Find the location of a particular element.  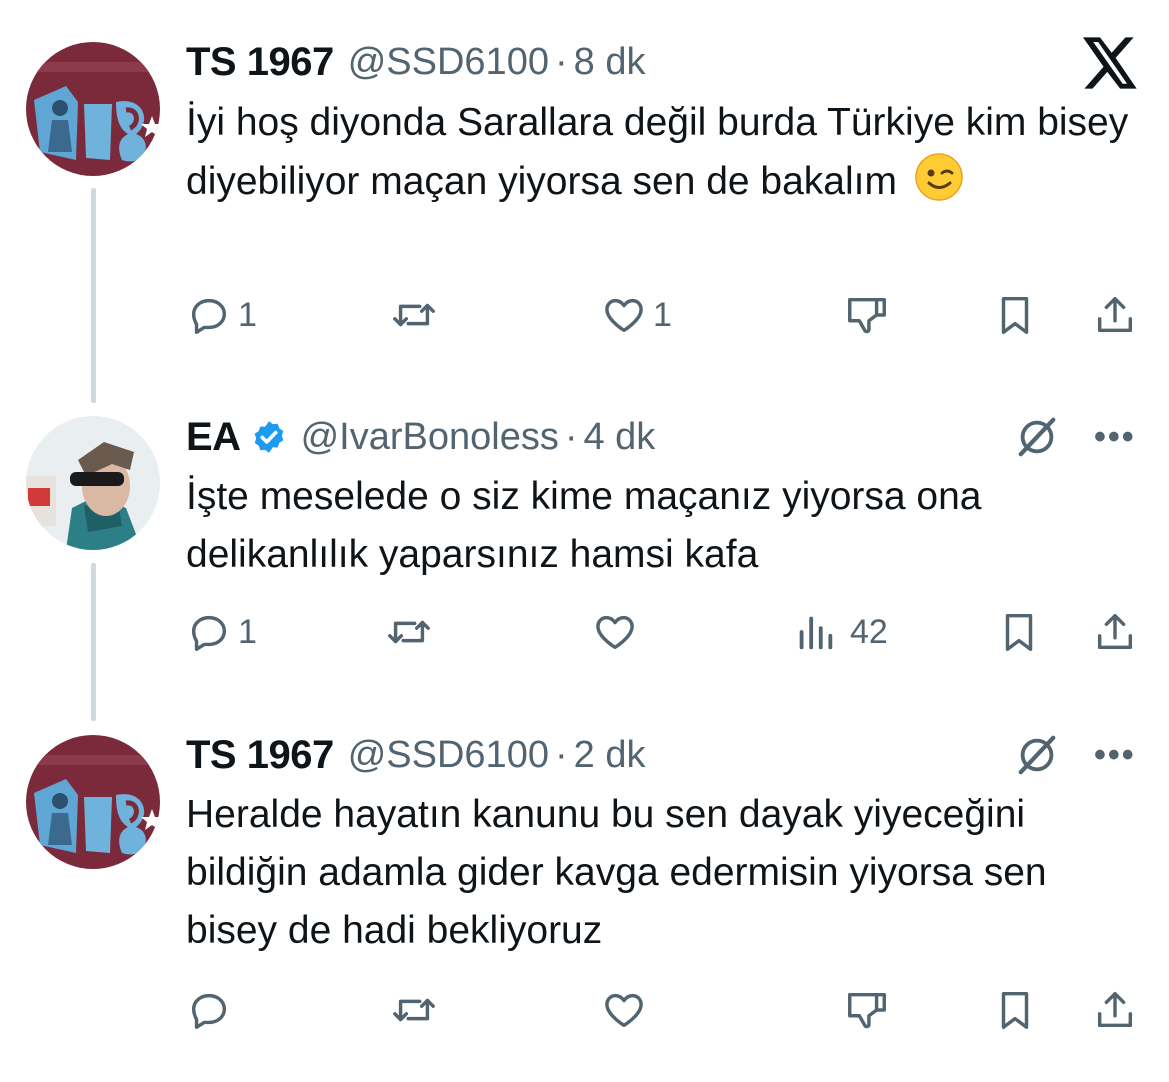

like-button: 1 is located at coordinates (636, 315).